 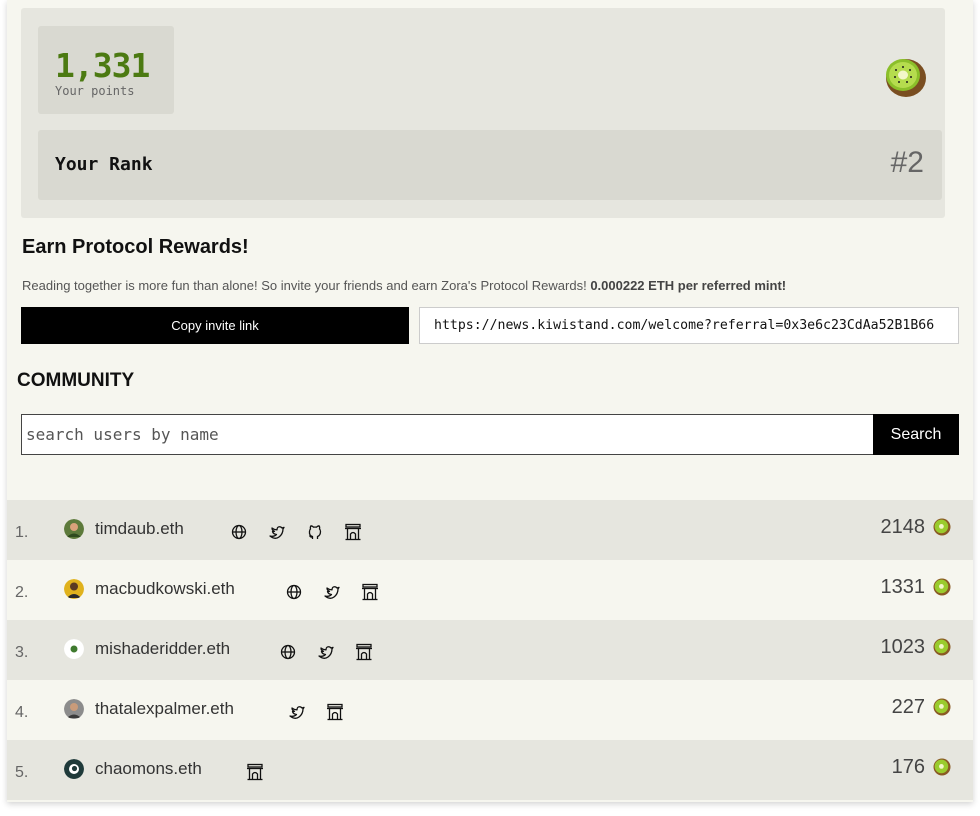 I want to click on rank-value: #2, so click(x=907, y=162).